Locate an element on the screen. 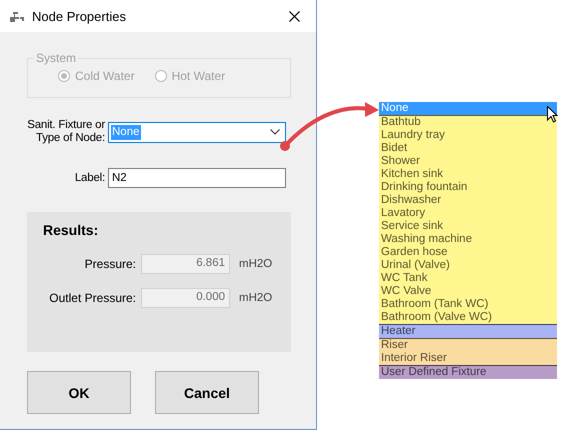 The width and height of the screenshot is (567, 430). readonly-field: 6.861 is located at coordinates (185, 264).